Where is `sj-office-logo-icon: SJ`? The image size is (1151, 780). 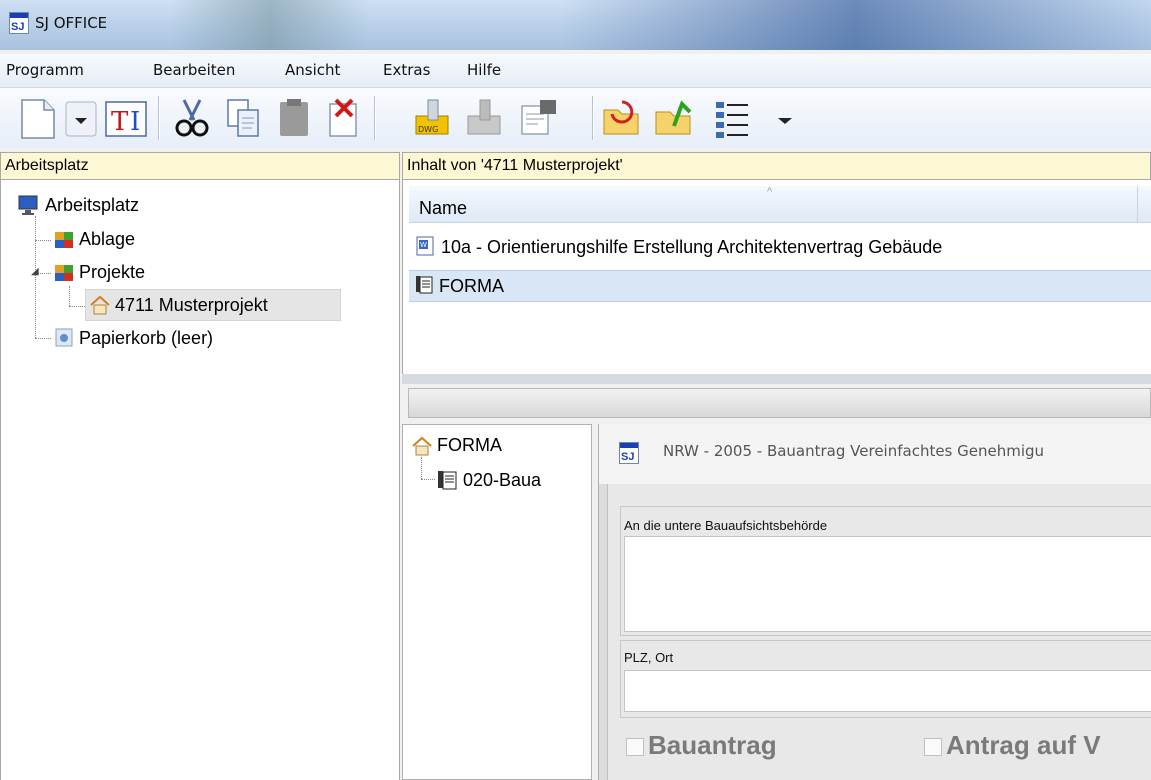 sj-office-logo-icon: SJ is located at coordinates (19, 23).